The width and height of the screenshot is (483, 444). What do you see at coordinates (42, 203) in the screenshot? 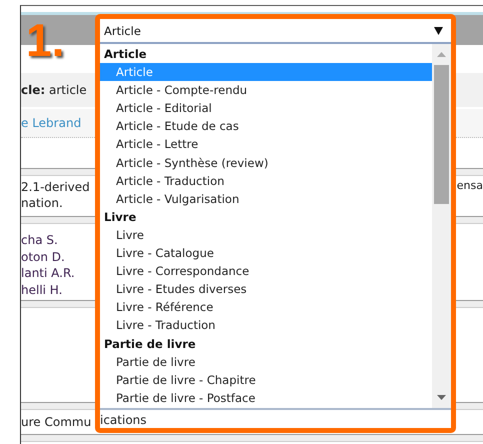
I see `abstract-text: nation.` at bounding box center [42, 203].